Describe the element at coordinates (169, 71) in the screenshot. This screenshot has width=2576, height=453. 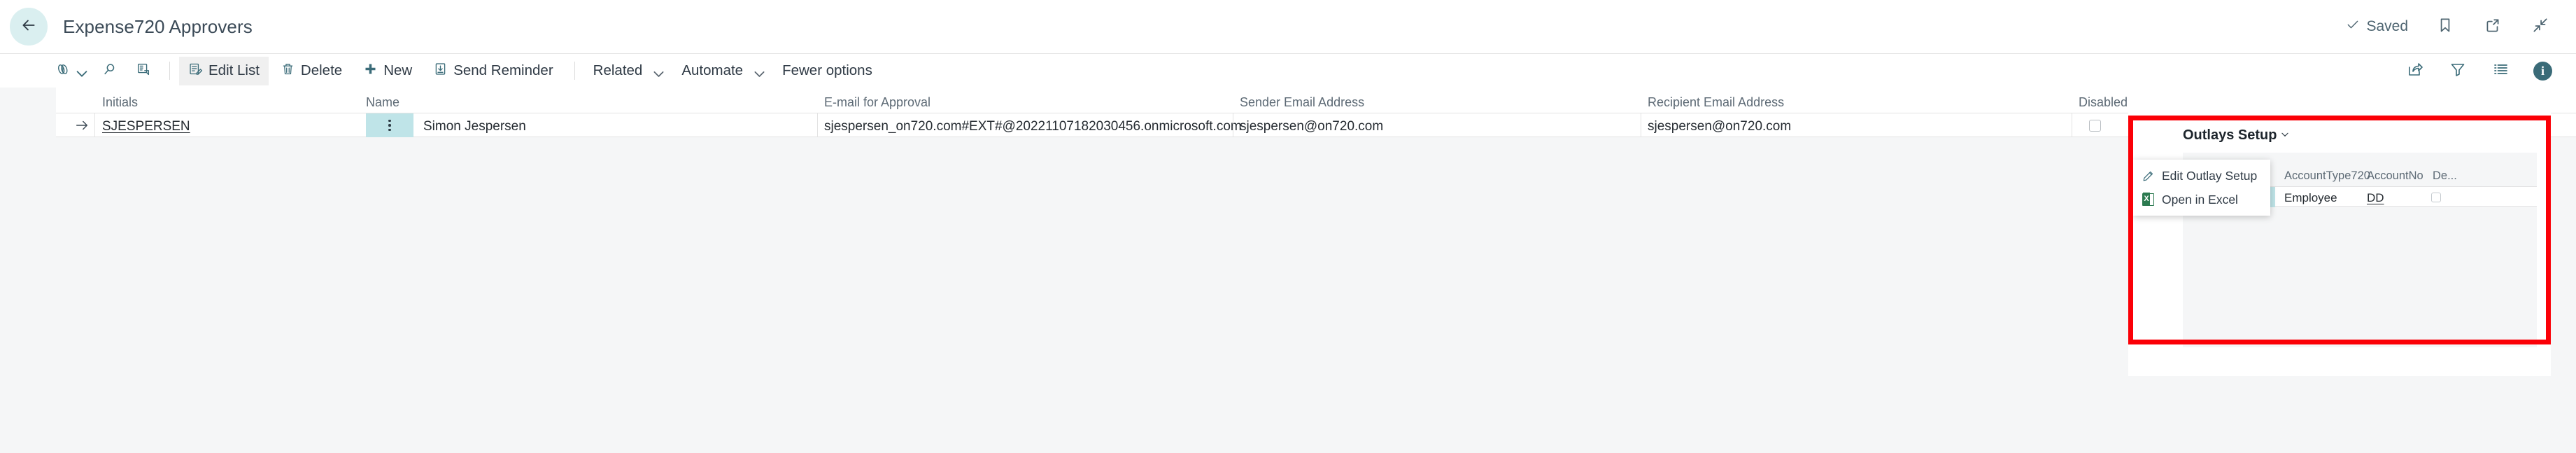
I see `toolbar-divider` at that location.